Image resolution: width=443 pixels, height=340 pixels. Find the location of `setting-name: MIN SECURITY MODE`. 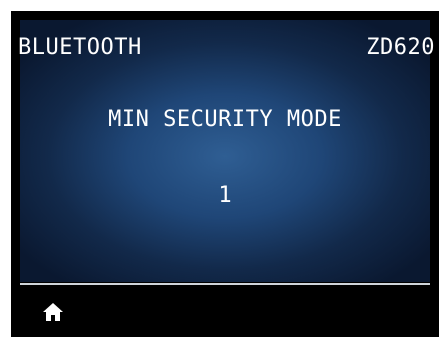

setting-name: MIN SECURITY MODE is located at coordinates (225, 119).